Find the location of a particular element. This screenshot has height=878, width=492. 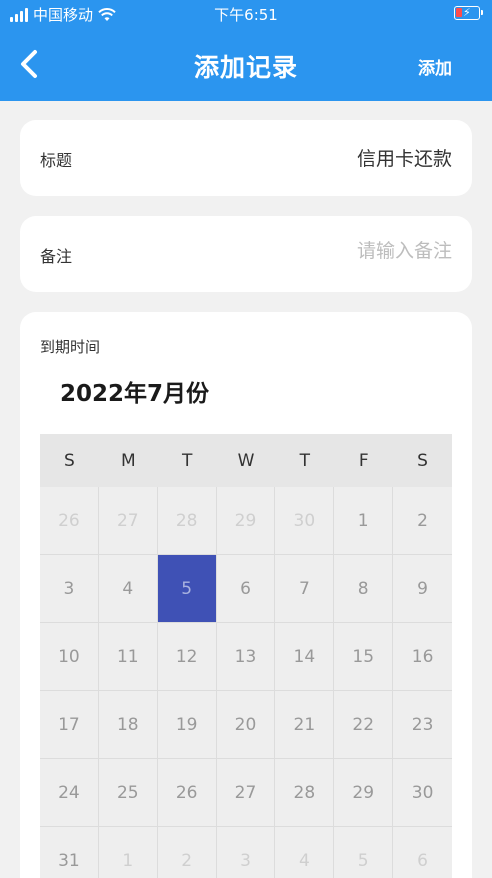

calendar-day: 23 is located at coordinates (422, 725).